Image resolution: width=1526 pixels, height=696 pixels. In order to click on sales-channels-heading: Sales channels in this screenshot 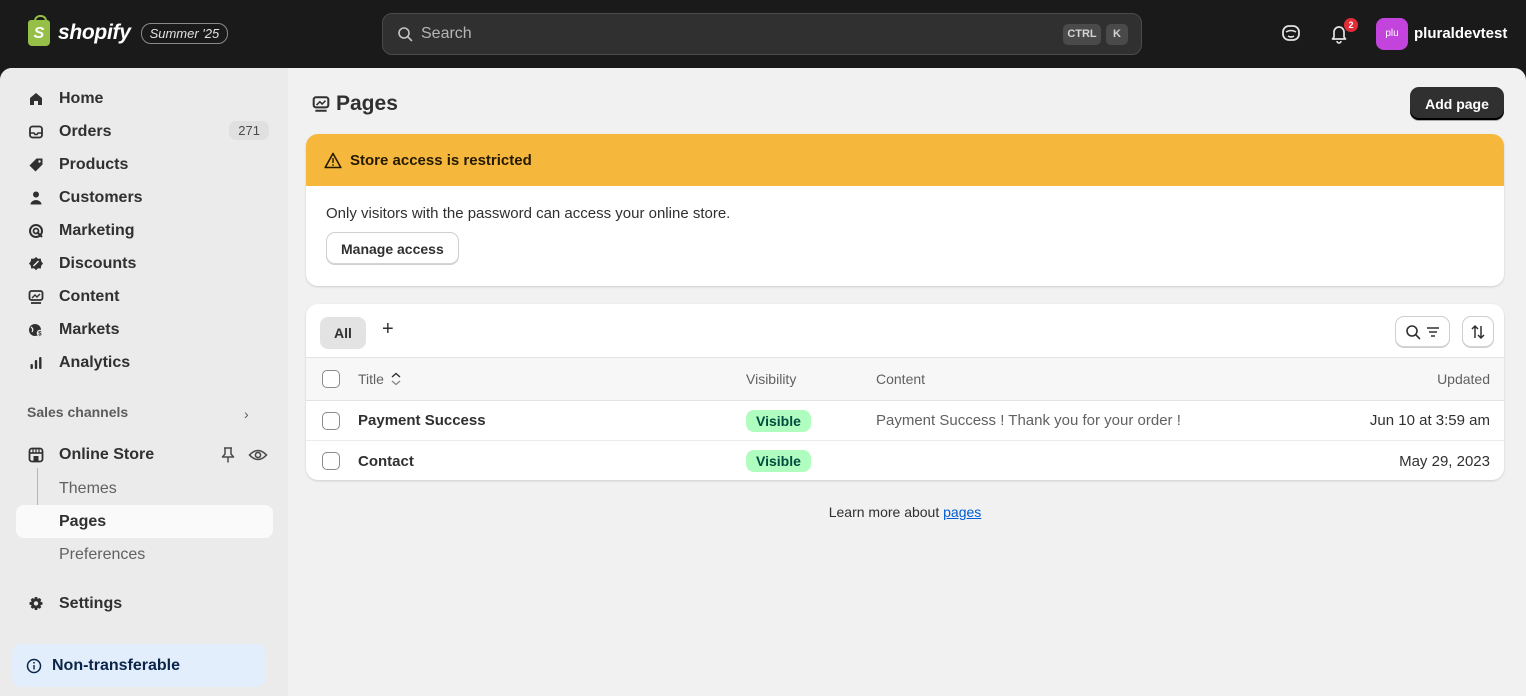, I will do `click(77, 412)`.